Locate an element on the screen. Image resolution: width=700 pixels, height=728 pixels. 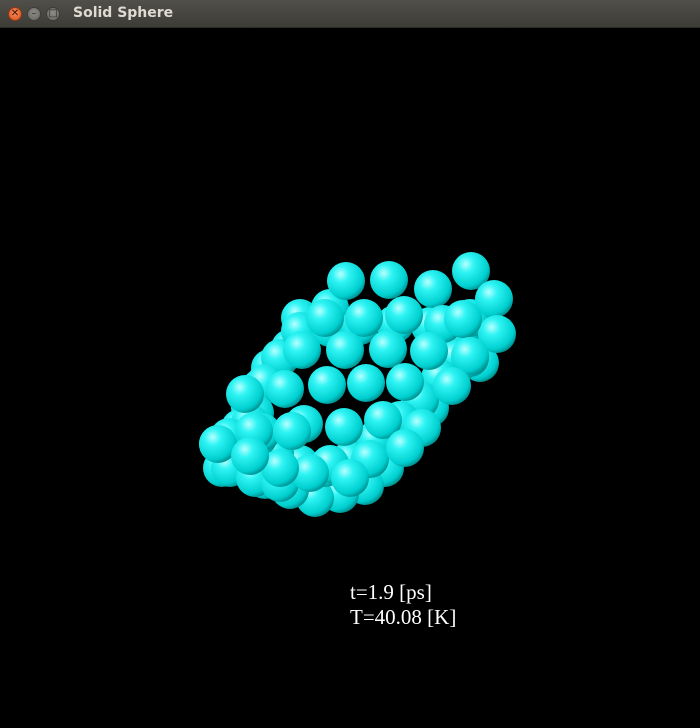
minimize-icon: – is located at coordinates (34, 13).